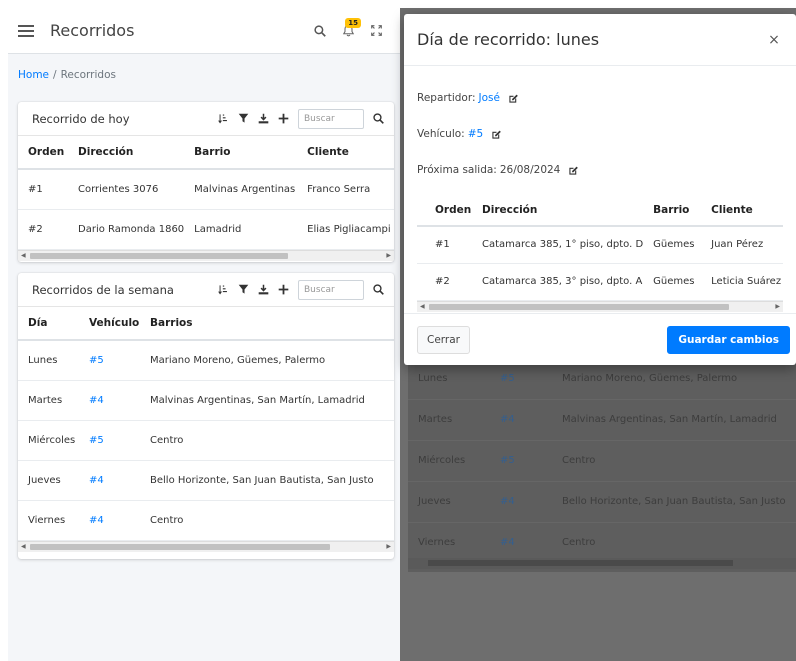 The height and width of the screenshot is (661, 796). I want to click on notifications-bell-icon: 15, so click(348, 31).